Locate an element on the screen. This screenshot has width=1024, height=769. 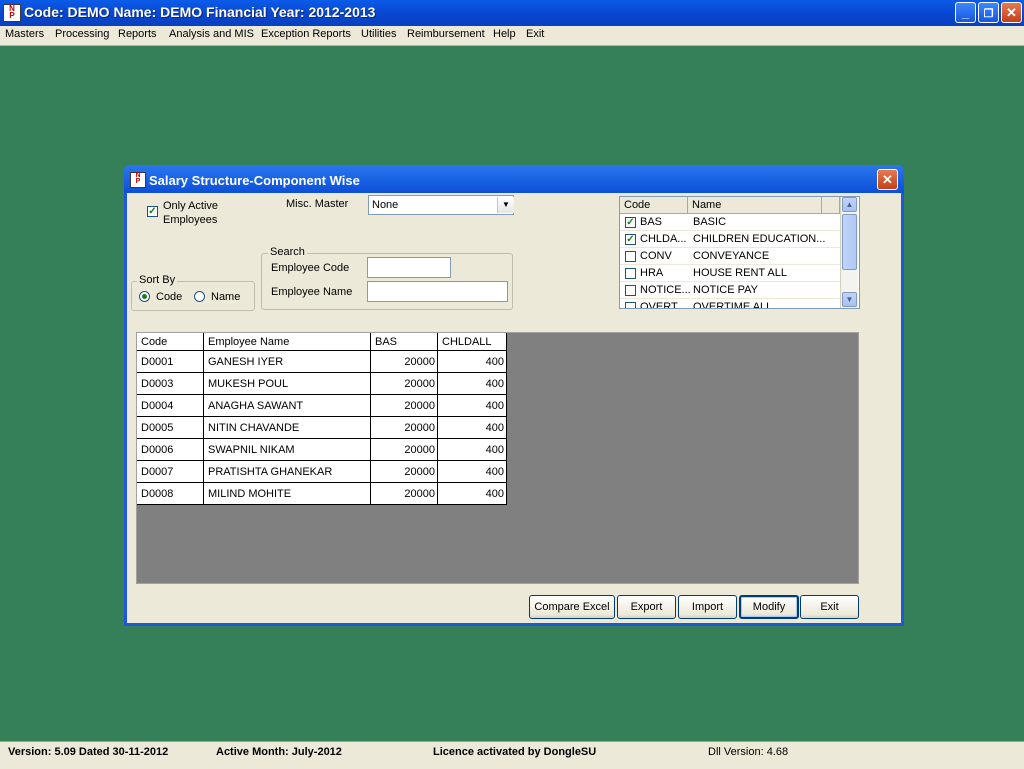
grid-cell-employee-name: GANESH IYER is located at coordinates (287, 361).